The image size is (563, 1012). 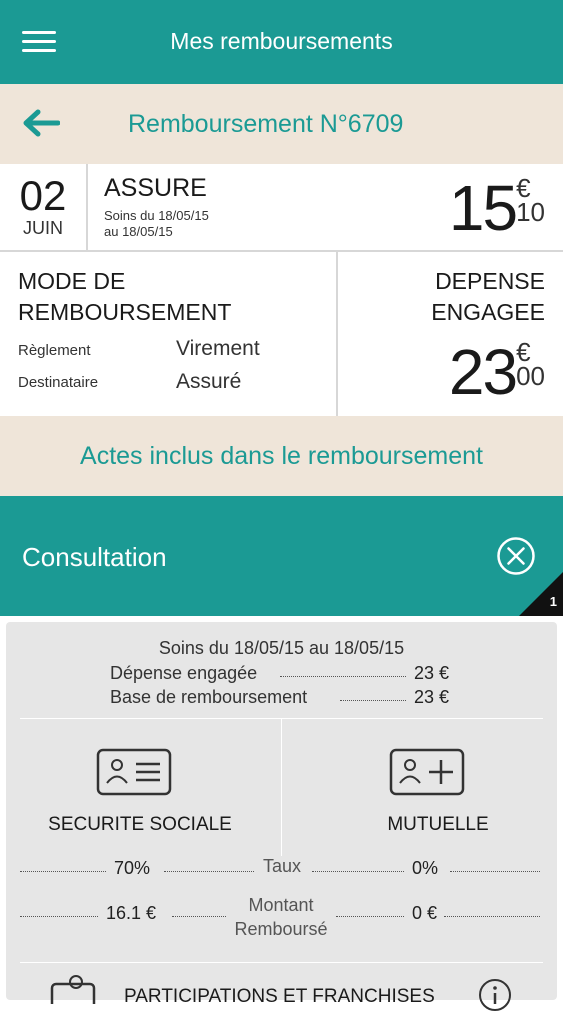 What do you see at coordinates (553, 601) in the screenshot?
I see `acte-count: 1` at bounding box center [553, 601].